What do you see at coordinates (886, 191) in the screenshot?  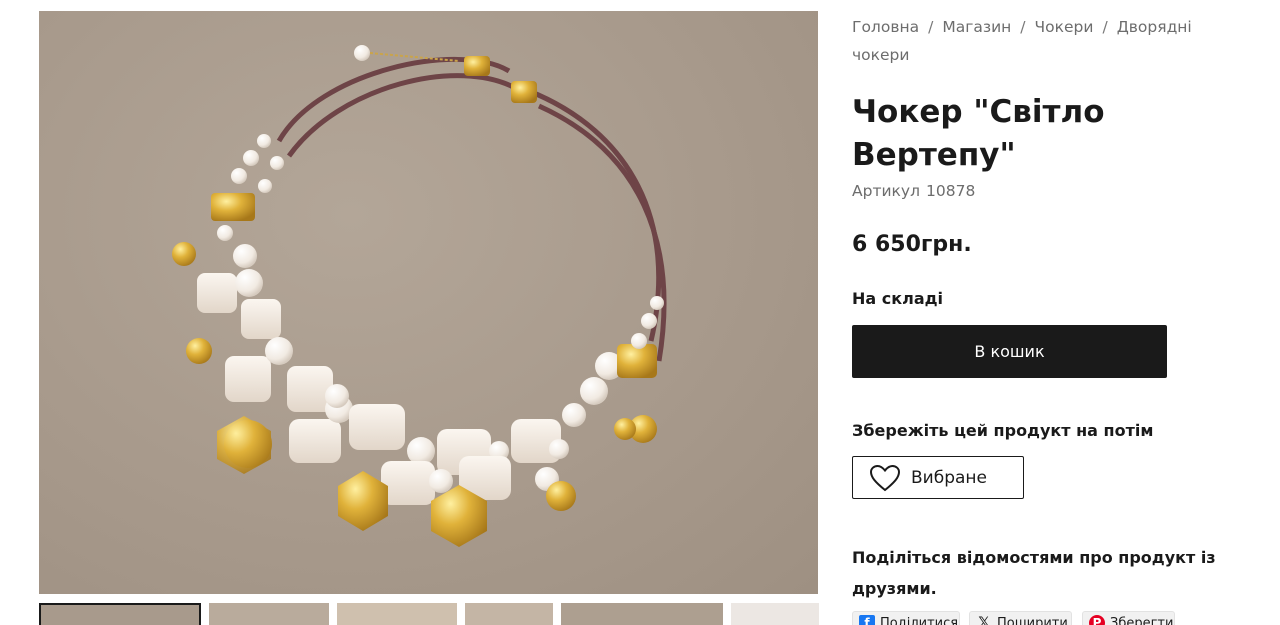 I see `sku-label: Артикул` at bounding box center [886, 191].